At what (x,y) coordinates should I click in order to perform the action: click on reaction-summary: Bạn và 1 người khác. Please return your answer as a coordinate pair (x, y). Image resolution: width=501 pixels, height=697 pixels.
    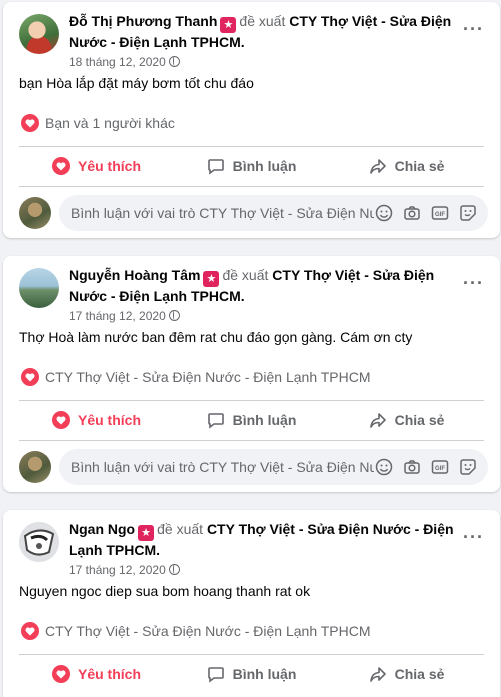
    Looking at the image, I should click on (252, 123).